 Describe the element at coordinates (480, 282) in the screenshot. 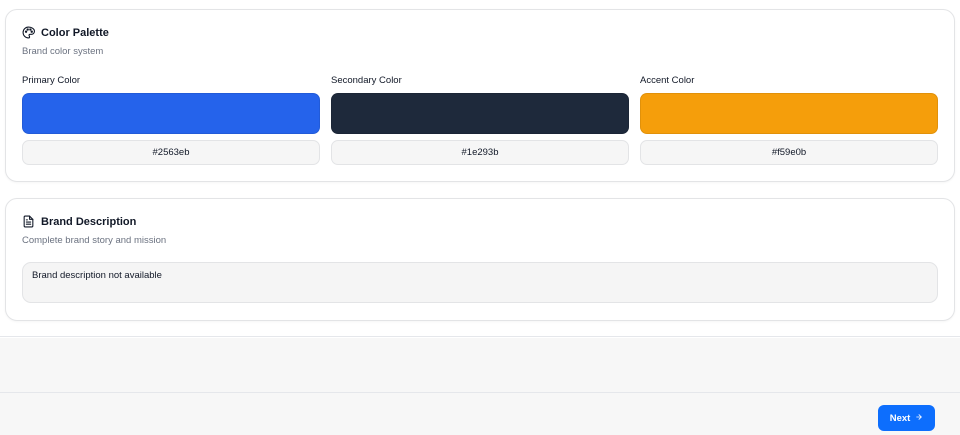

I see `brand-description-text: Brand description not available` at that location.